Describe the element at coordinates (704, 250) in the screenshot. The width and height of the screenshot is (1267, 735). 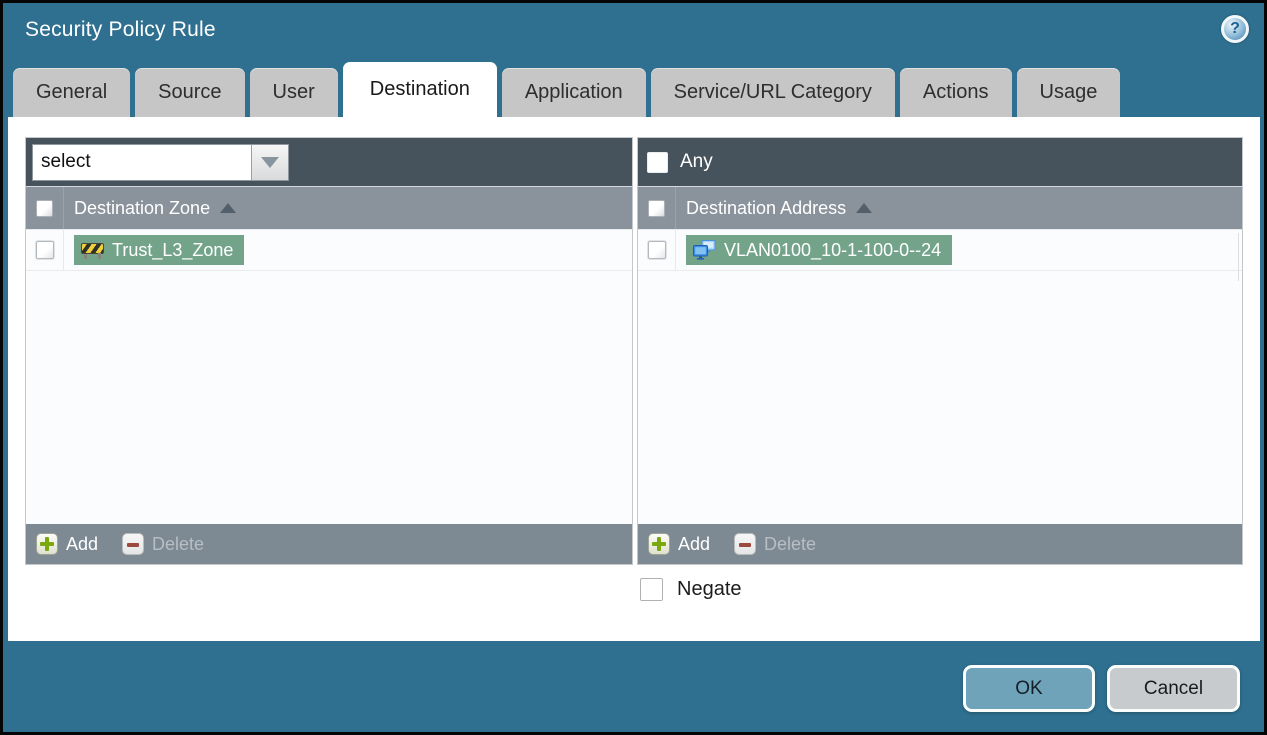
I see `address-icon` at that location.